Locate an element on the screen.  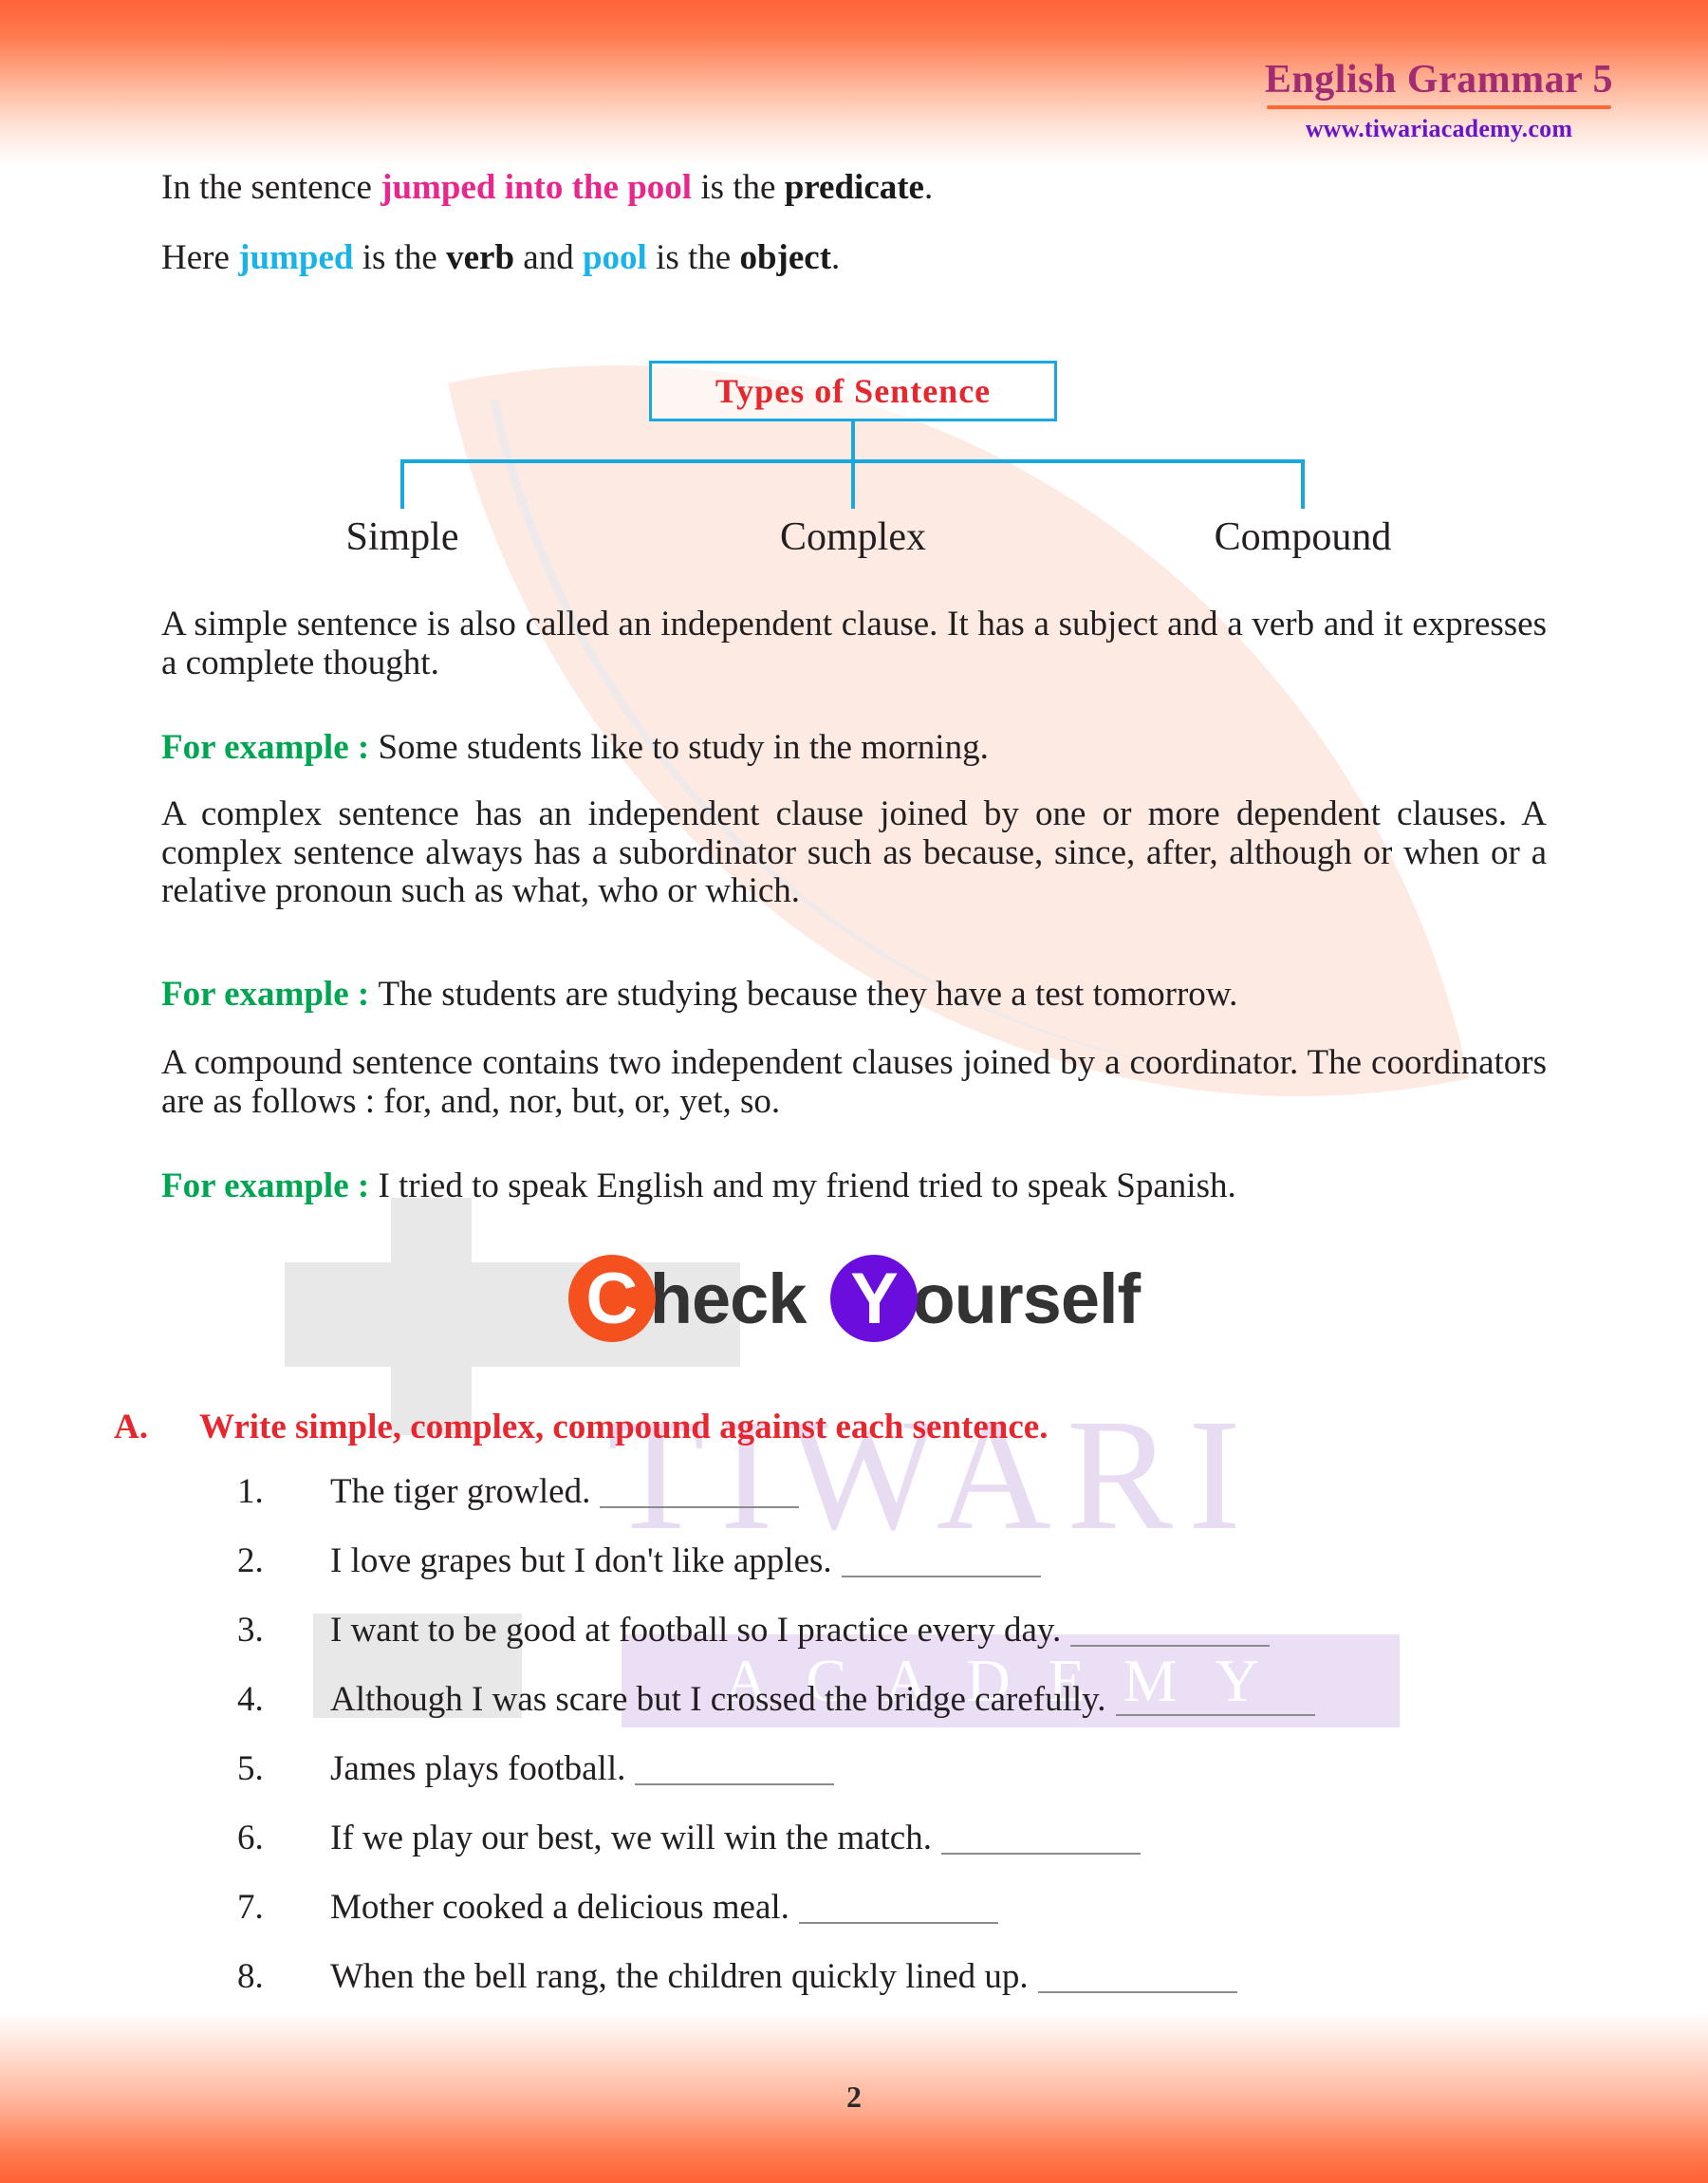
diagram-connector-left is located at coordinates (402, 484).